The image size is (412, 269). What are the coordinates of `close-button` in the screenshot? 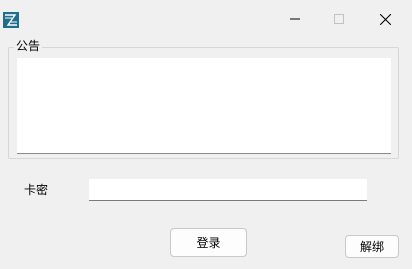 It's located at (385, 19).